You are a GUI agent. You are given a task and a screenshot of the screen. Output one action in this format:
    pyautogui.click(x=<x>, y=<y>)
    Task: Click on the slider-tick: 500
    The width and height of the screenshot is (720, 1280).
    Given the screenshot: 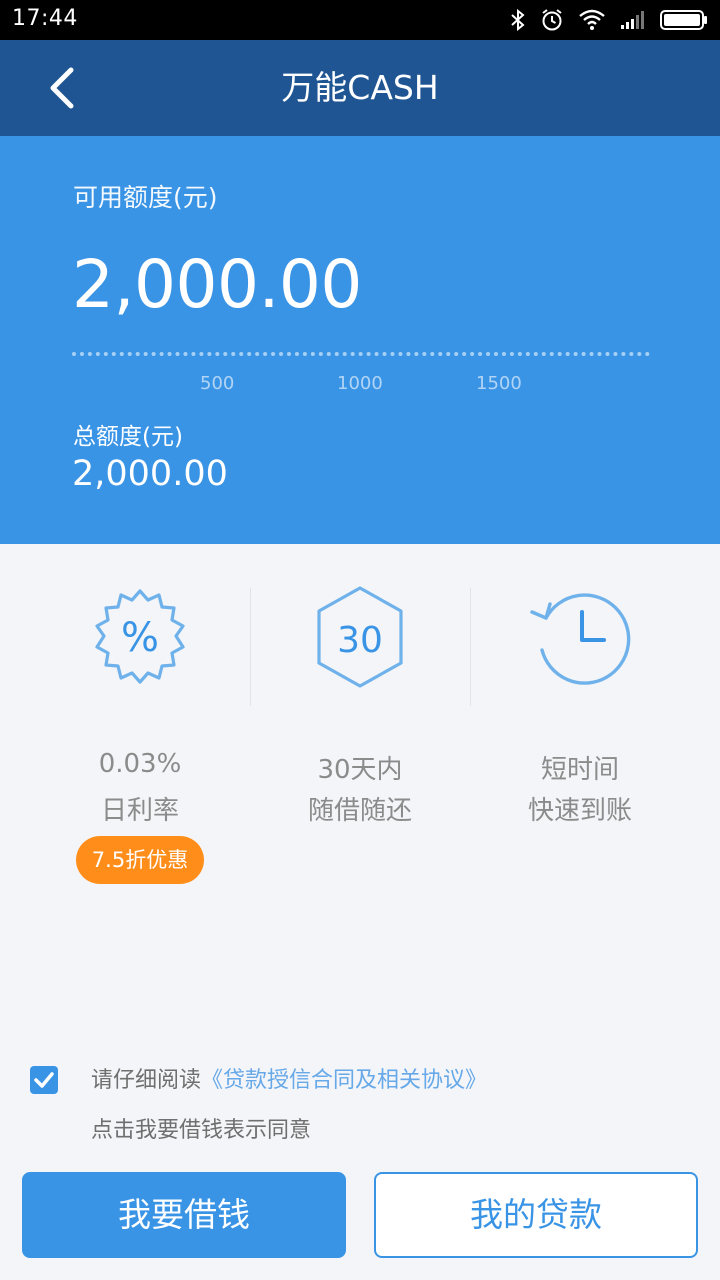 What is the action you would take?
    pyautogui.click(x=217, y=383)
    